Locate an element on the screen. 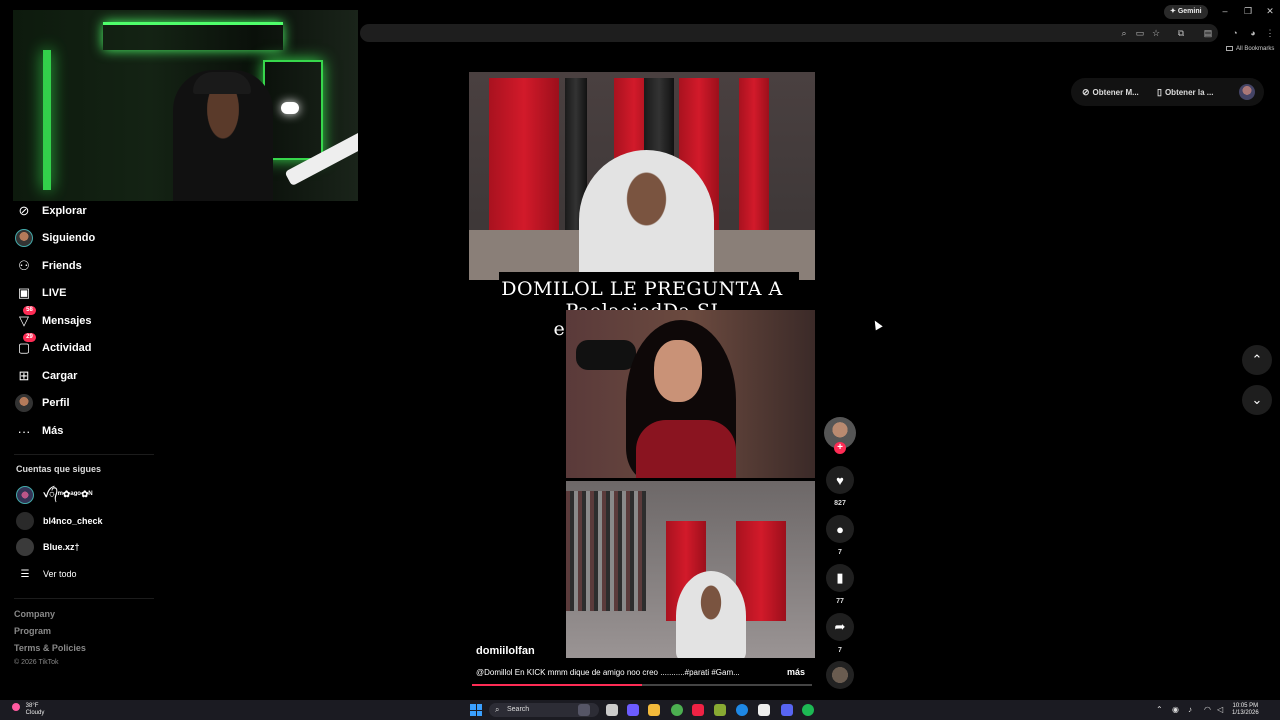 Image resolution: width=1280 pixels, height=720 pixels. next-video-button: ⌄ is located at coordinates (1257, 400).